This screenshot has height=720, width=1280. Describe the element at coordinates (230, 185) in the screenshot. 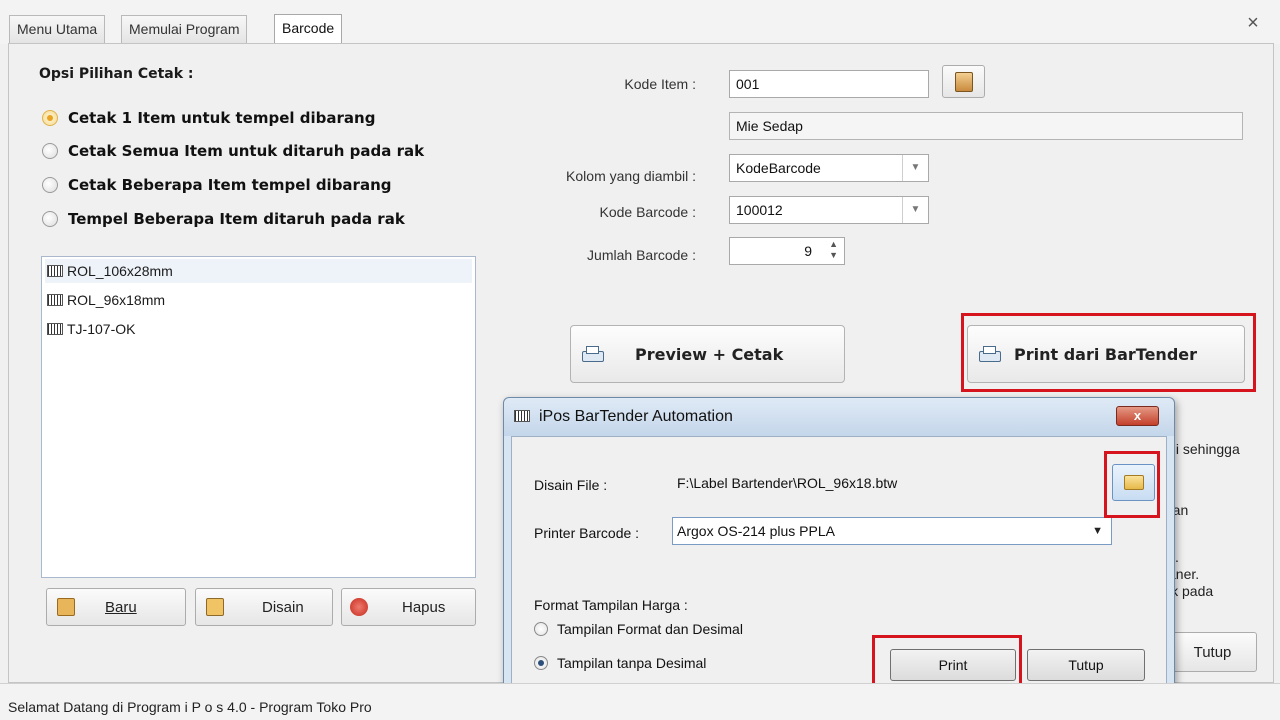

I see `option-label: Cetak Beberapa Item tempel dibarang` at that location.